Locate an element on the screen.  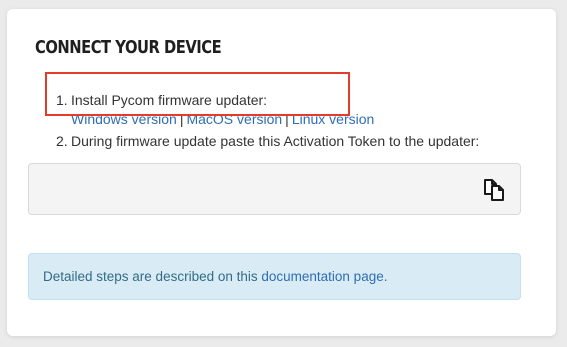
activation-token-field is located at coordinates (274, 189).